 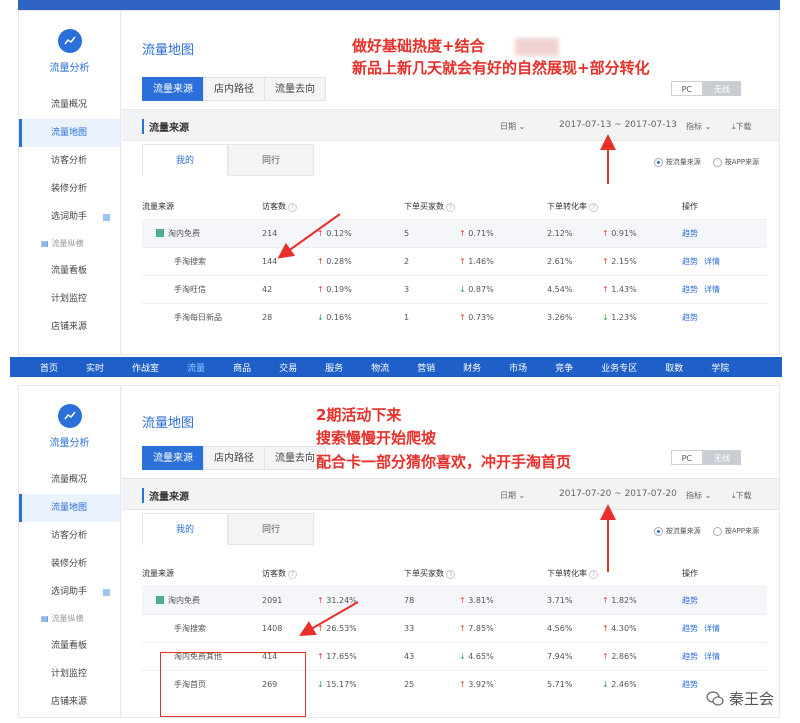 I want to click on watermark-text: 秦王会, so click(x=751, y=699).